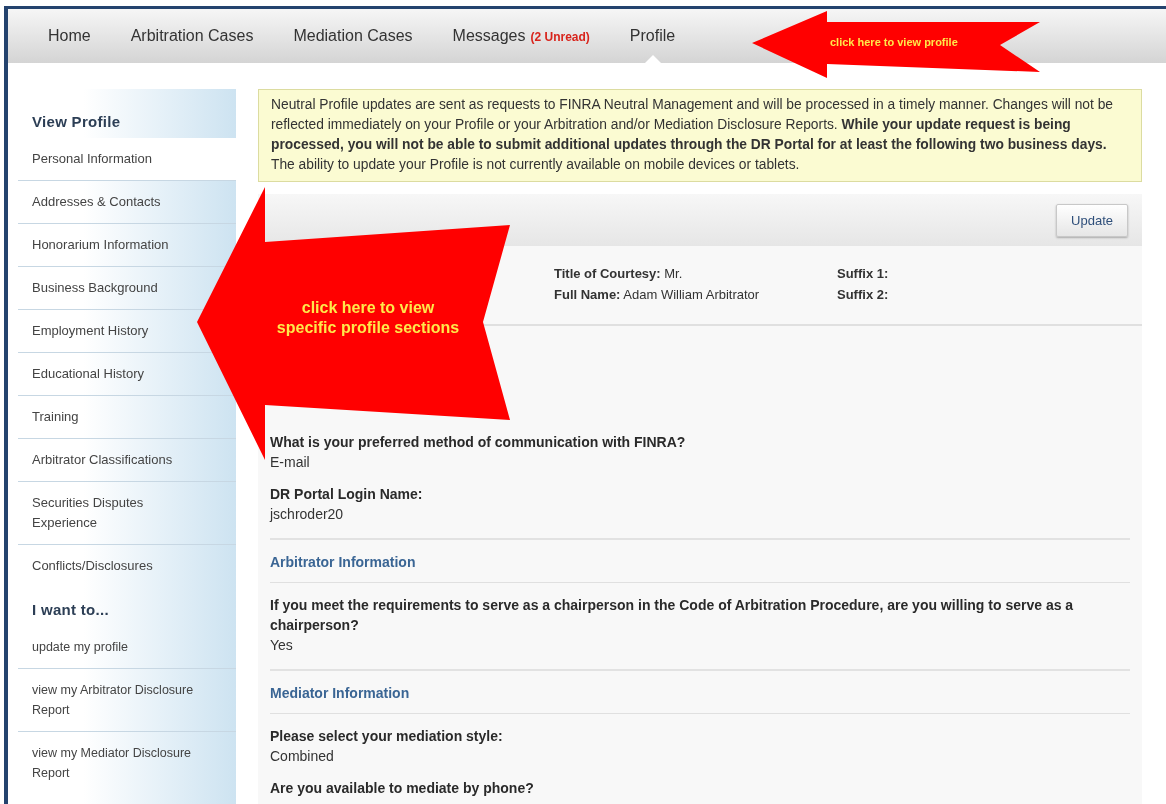 The image size is (1166, 804). What do you see at coordinates (108, 566) in the screenshot?
I see `sidebar-link: Conflicts/Disclosures` at bounding box center [108, 566].